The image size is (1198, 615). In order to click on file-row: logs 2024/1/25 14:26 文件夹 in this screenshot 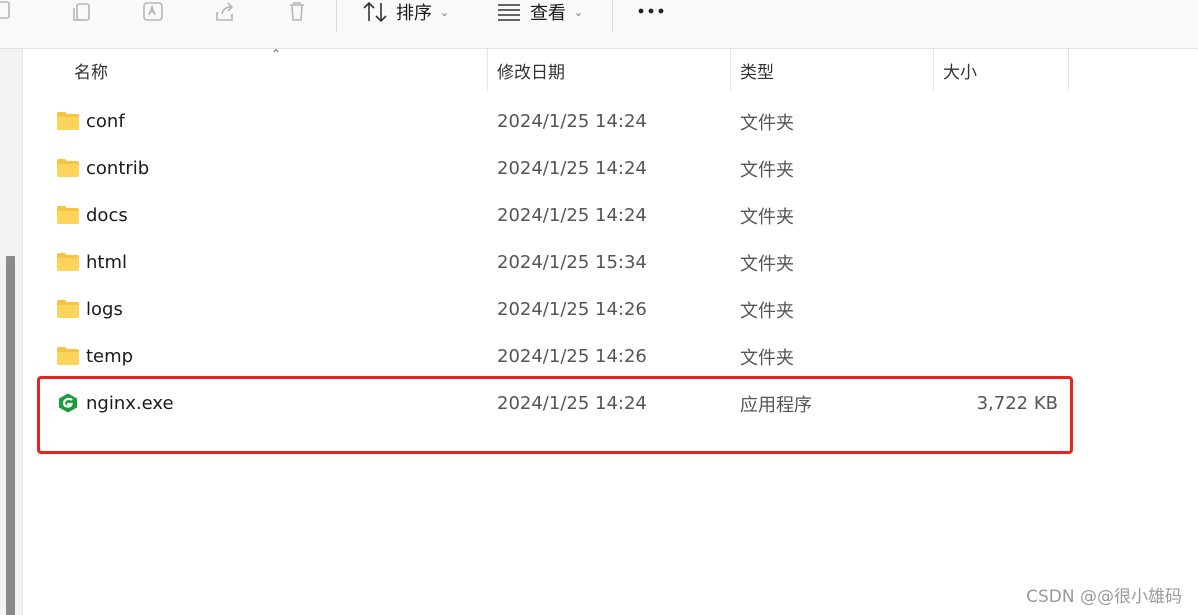, I will do `click(553, 309)`.